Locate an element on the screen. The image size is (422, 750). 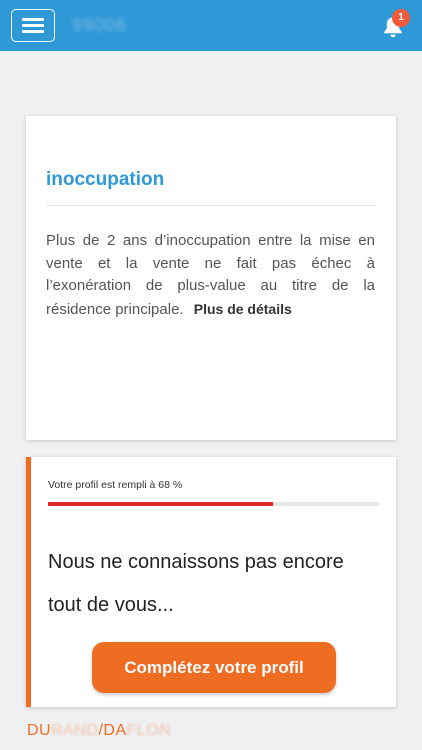
logo-part: /DA is located at coordinates (112, 730).